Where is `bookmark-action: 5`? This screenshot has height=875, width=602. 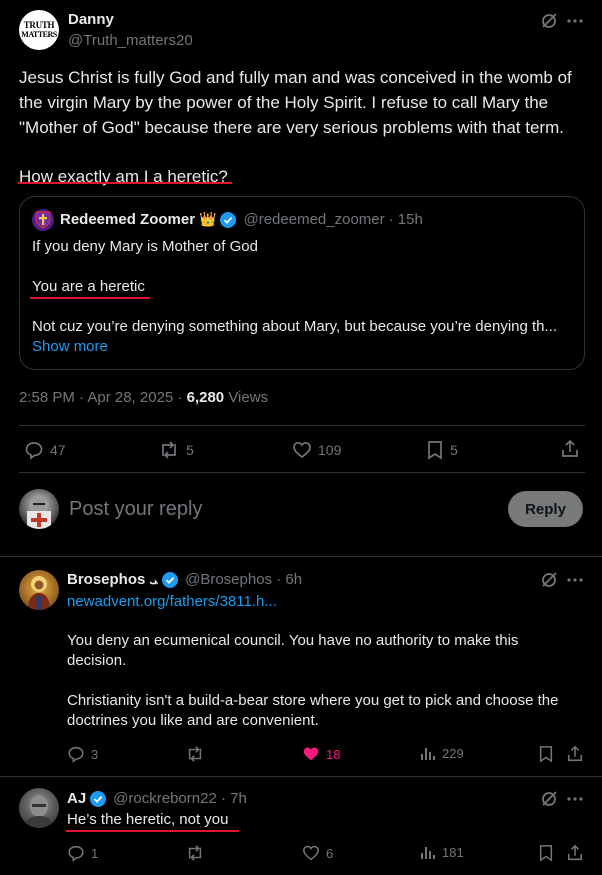 bookmark-action: 5 is located at coordinates (442, 450).